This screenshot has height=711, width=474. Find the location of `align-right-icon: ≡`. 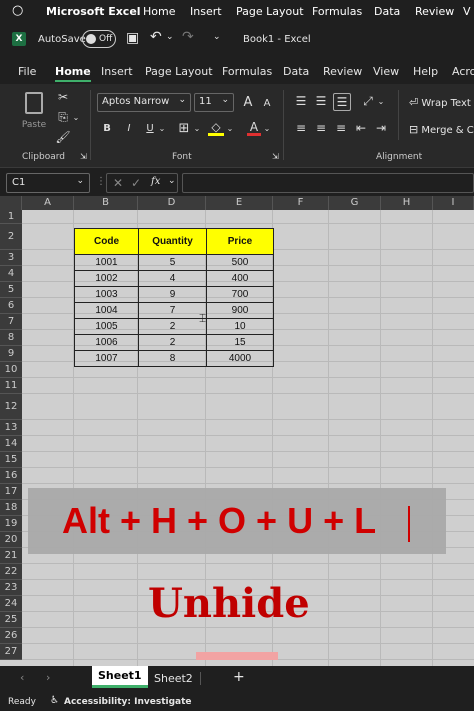

align-right-icon: ≡ is located at coordinates (341, 128).